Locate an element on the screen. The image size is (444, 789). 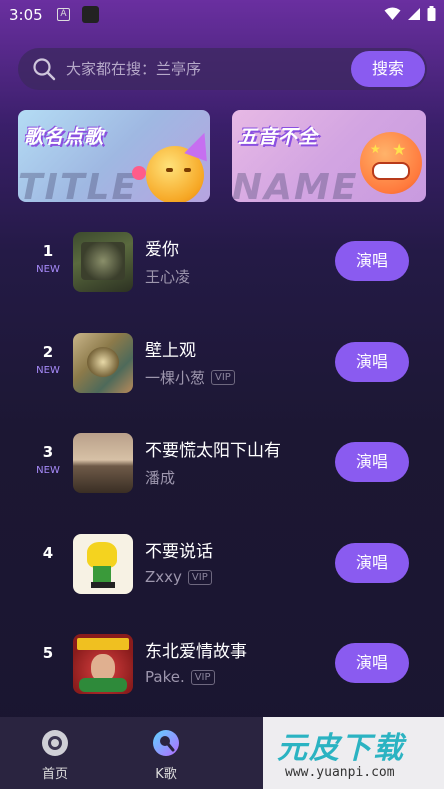
song-title: 不要说话 is located at coordinates (179, 552).